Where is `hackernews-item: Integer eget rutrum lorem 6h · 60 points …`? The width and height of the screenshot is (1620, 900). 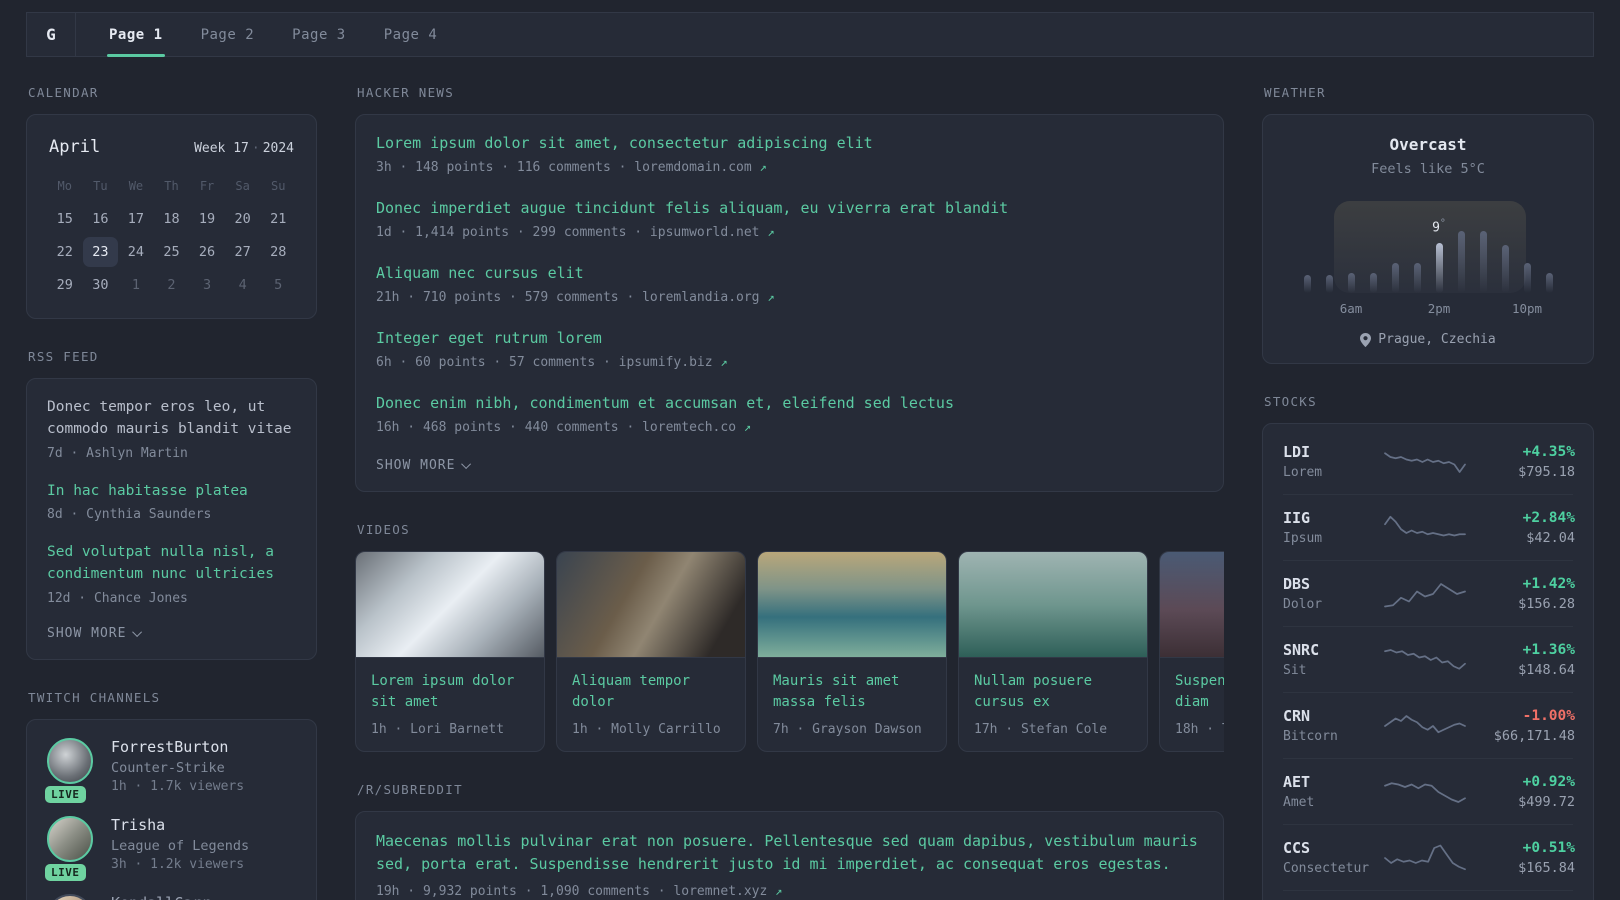
hackernews-item: Integer eget rutrum lorem 6h · 60 points … is located at coordinates (789, 349).